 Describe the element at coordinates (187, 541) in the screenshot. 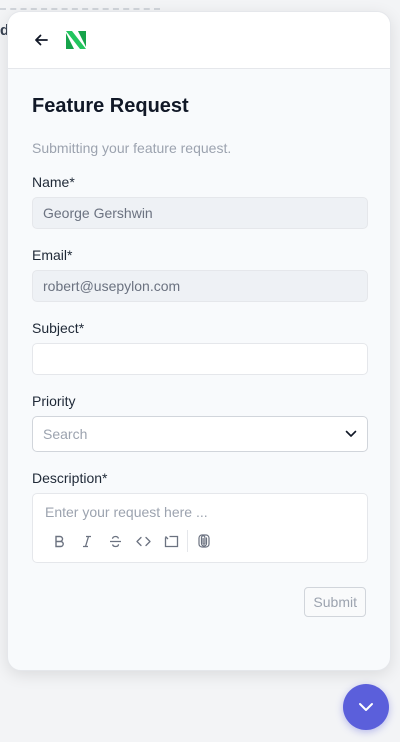

I see `toolbar-divider` at that location.